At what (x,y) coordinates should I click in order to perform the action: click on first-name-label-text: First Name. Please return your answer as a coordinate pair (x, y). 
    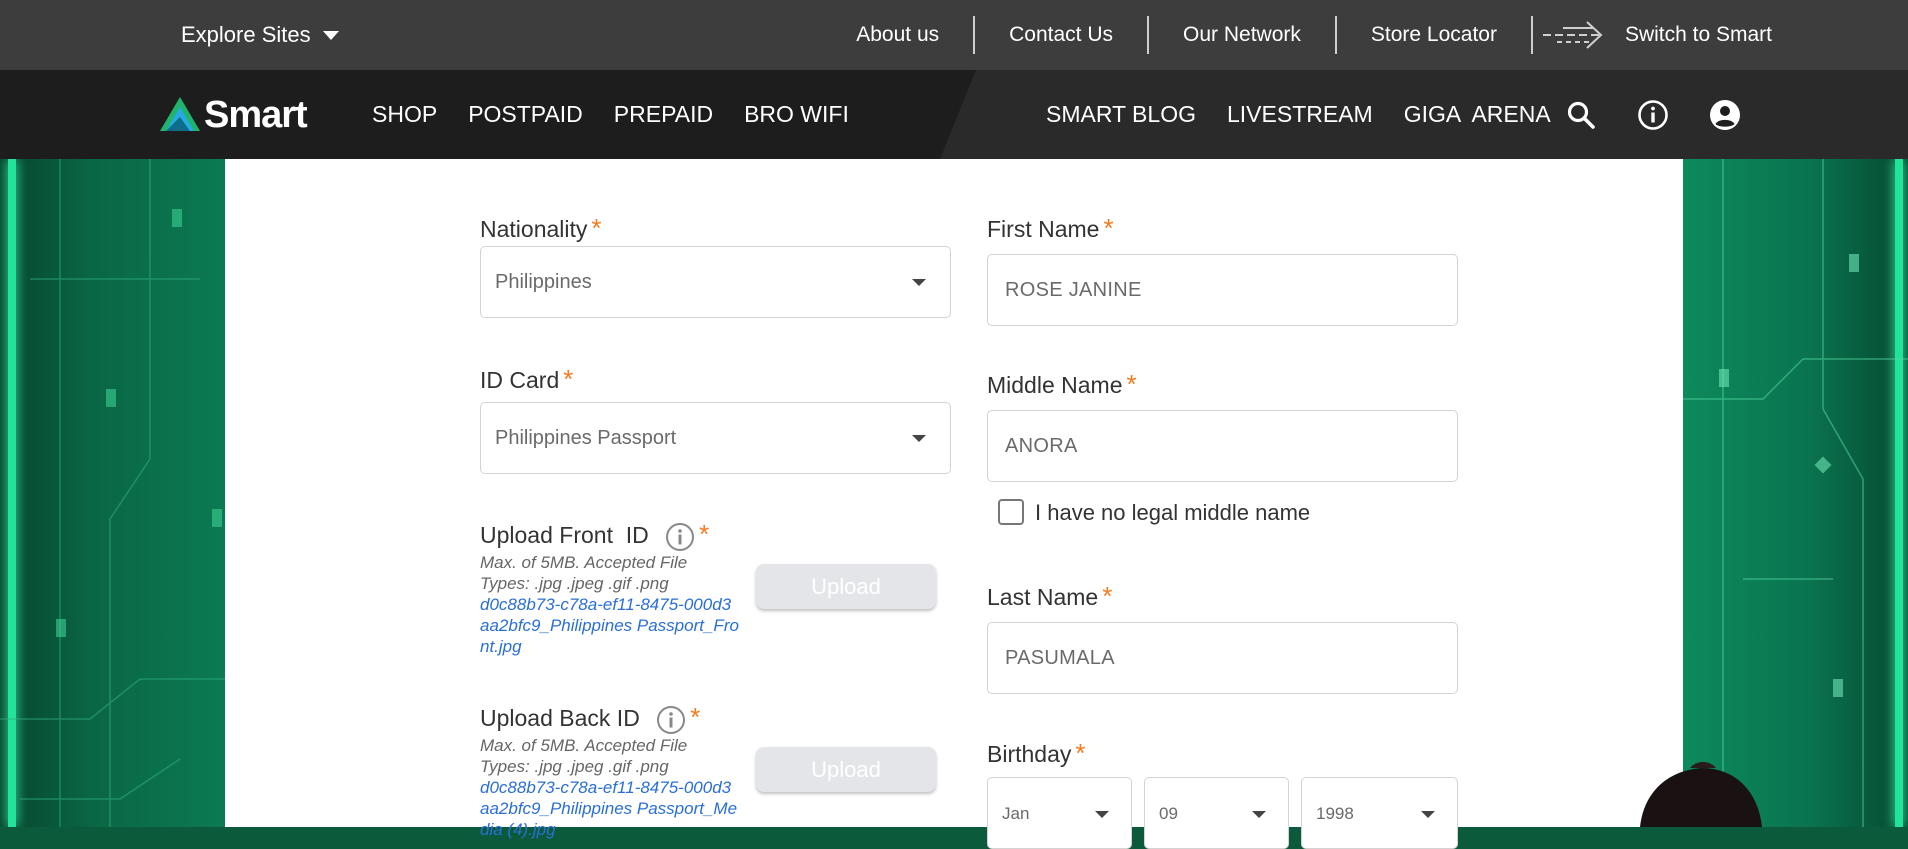
    Looking at the image, I should click on (1043, 229).